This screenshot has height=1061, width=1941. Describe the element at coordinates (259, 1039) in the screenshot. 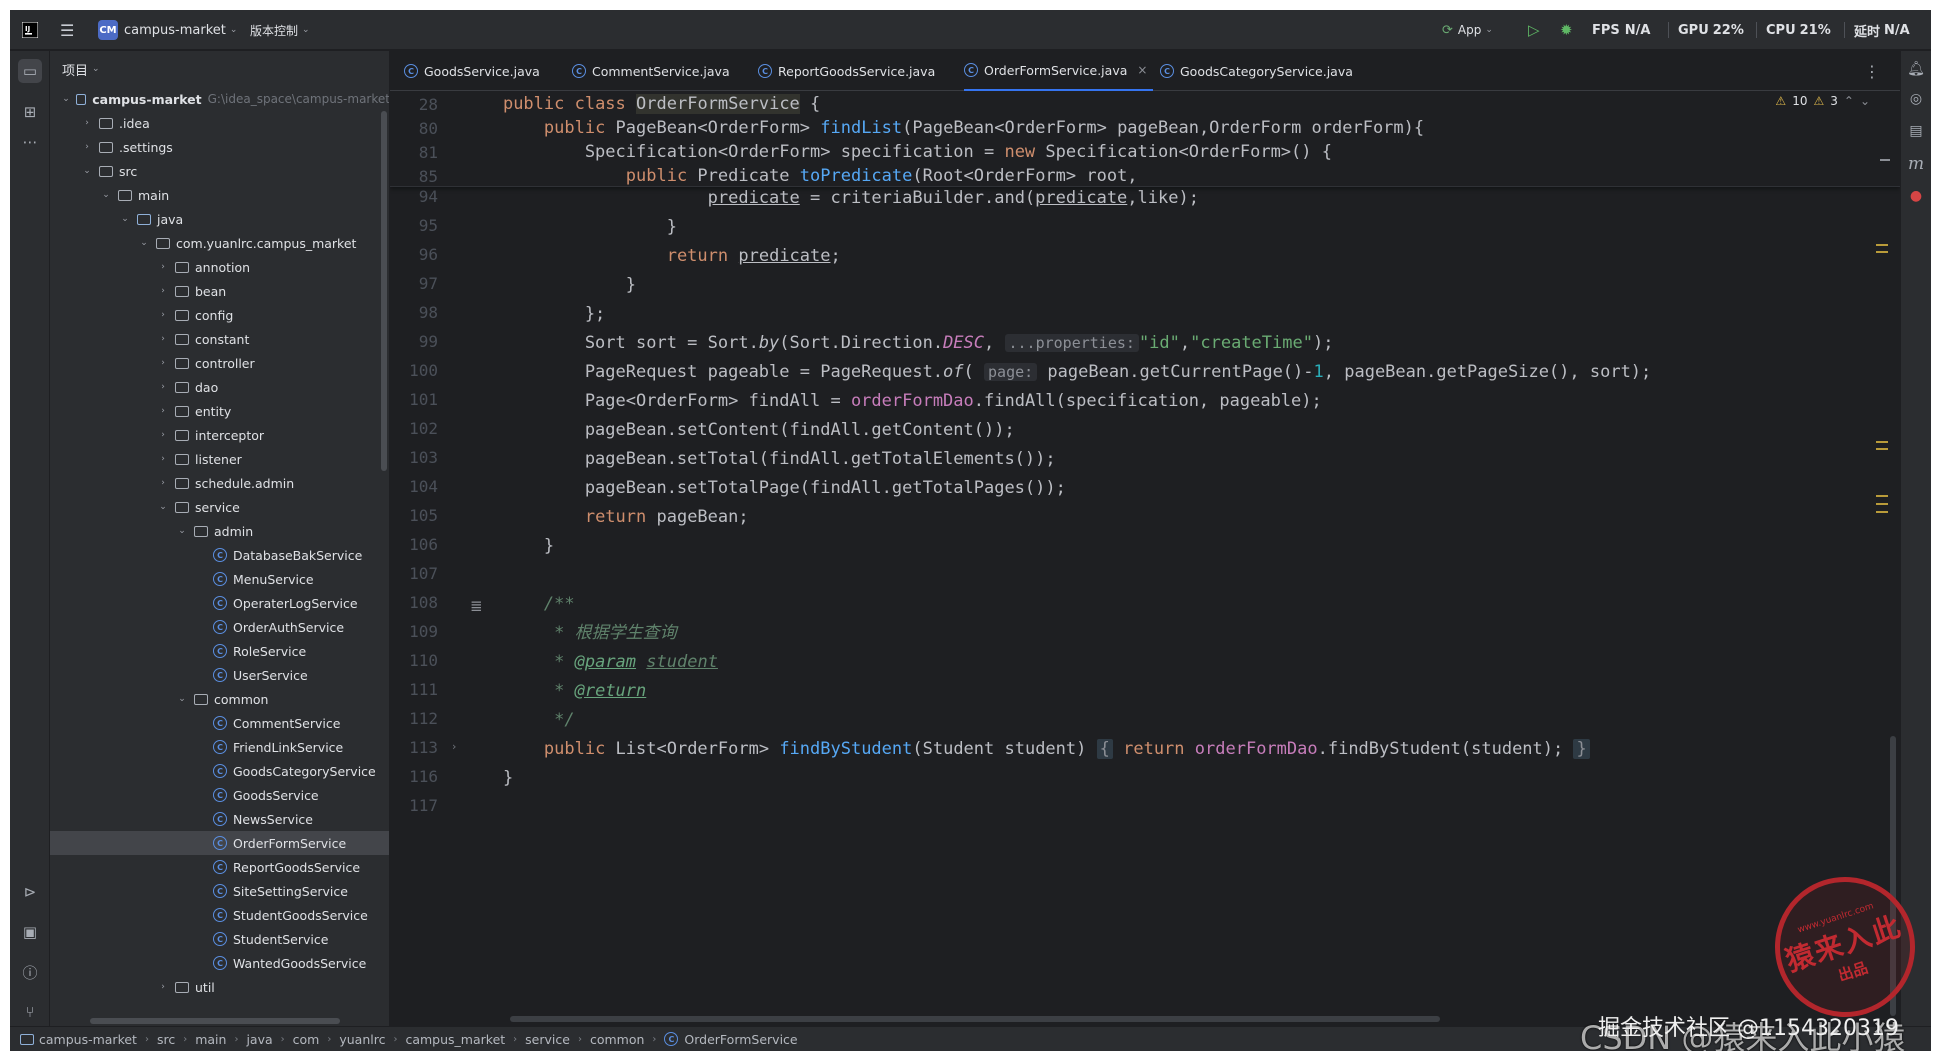

I see `breadcrumb-item: java` at that location.